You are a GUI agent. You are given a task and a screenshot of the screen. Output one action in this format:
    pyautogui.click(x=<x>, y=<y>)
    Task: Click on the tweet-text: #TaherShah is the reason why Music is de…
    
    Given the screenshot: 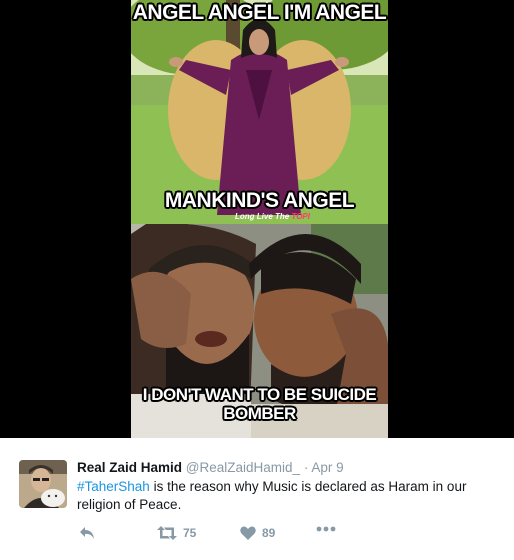 What is the action you would take?
    pyautogui.click(x=287, y=496)
    